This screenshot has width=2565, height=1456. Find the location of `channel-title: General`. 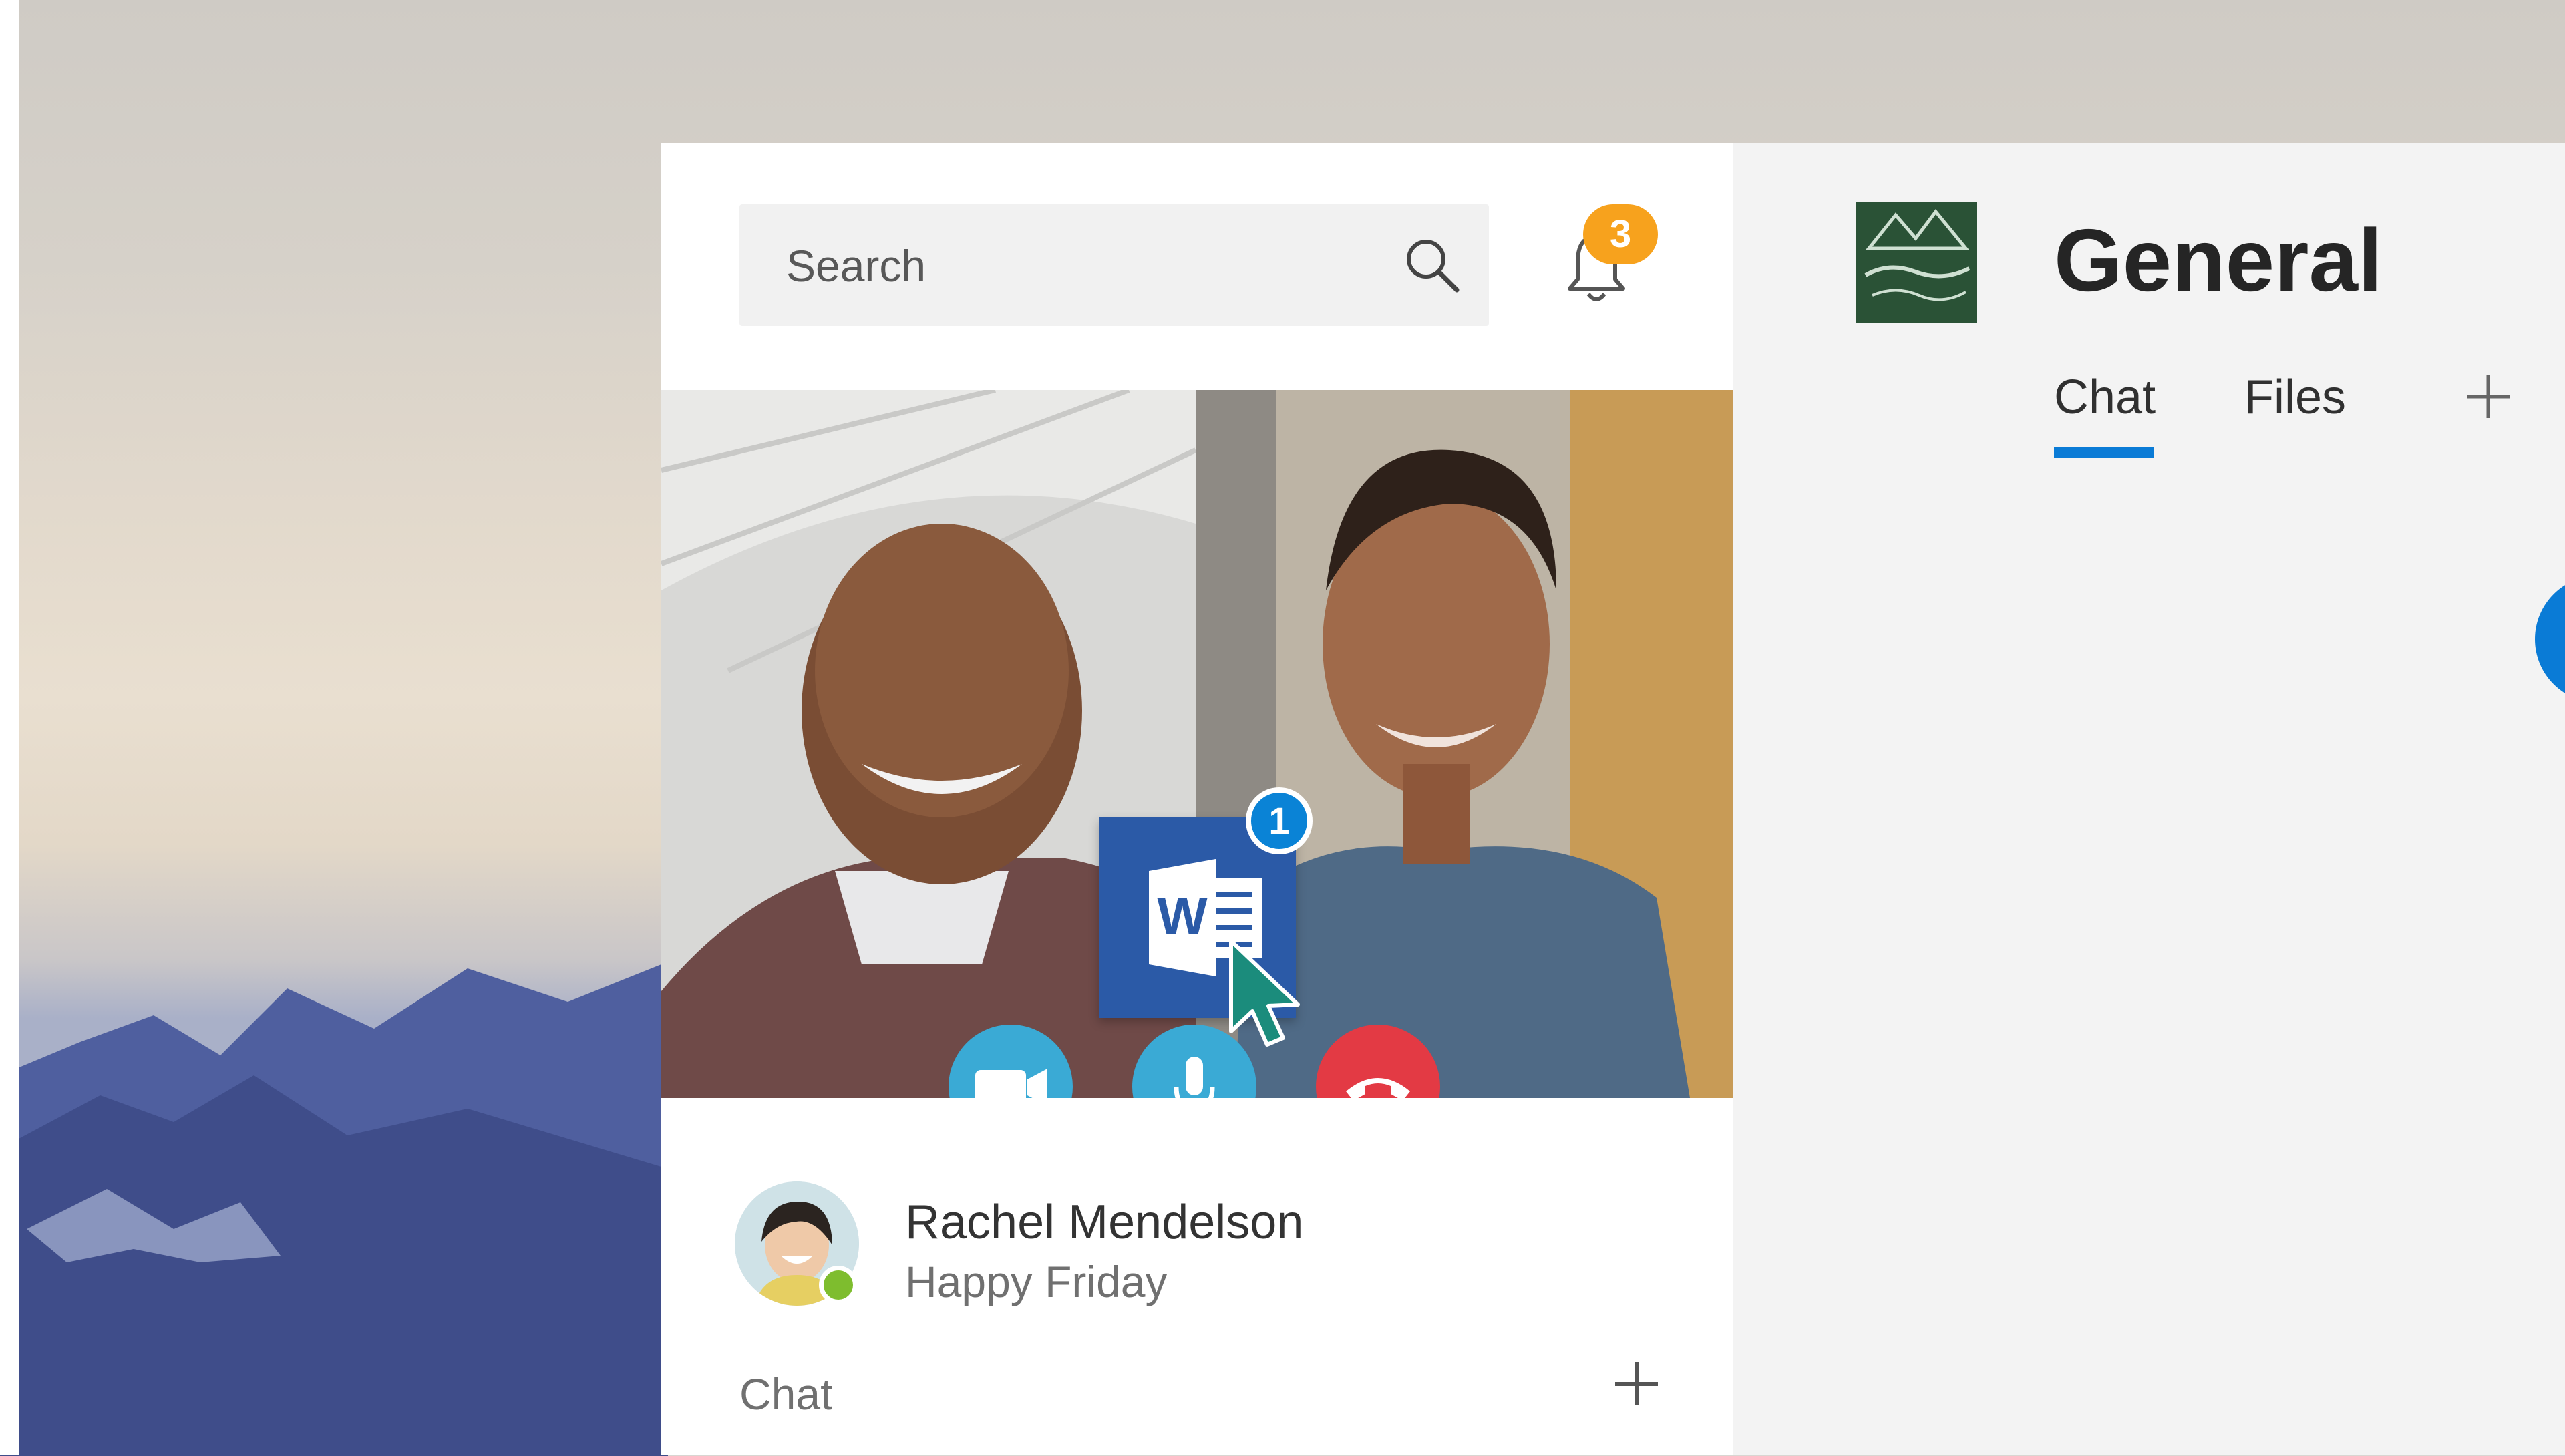

channel-title: General is located at coordinates (2218, 260).